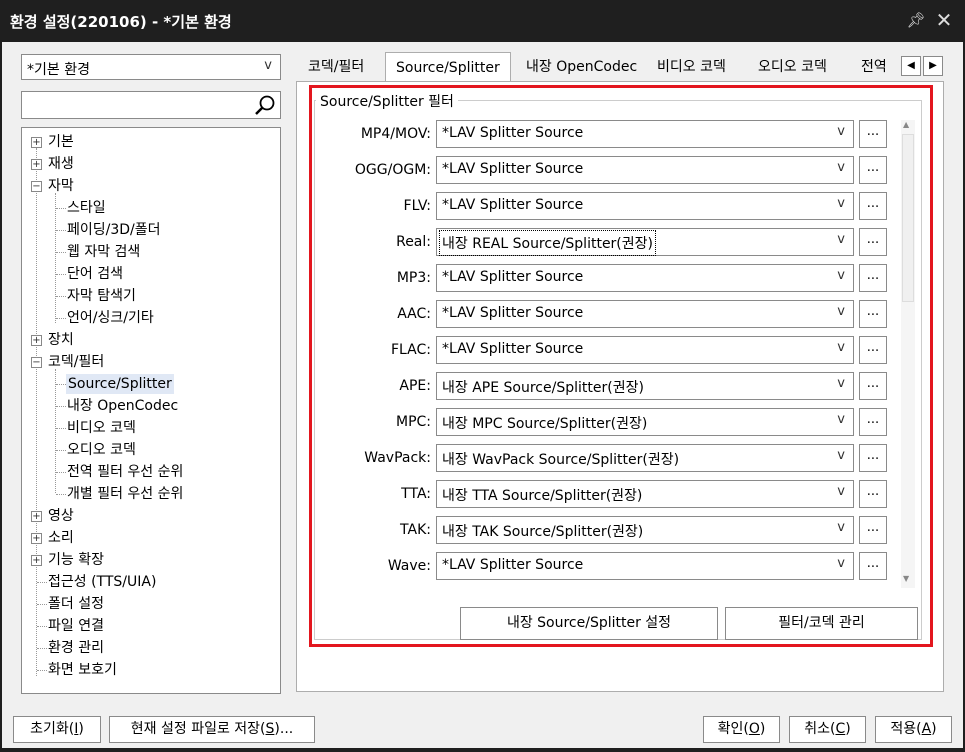 Image resolution: width=965 pixels, height=752 pixels. Describe the element at coordinates (82, 670) in the screenshot. I see `tree-item-screensaver: 화면 보호기` at that location.